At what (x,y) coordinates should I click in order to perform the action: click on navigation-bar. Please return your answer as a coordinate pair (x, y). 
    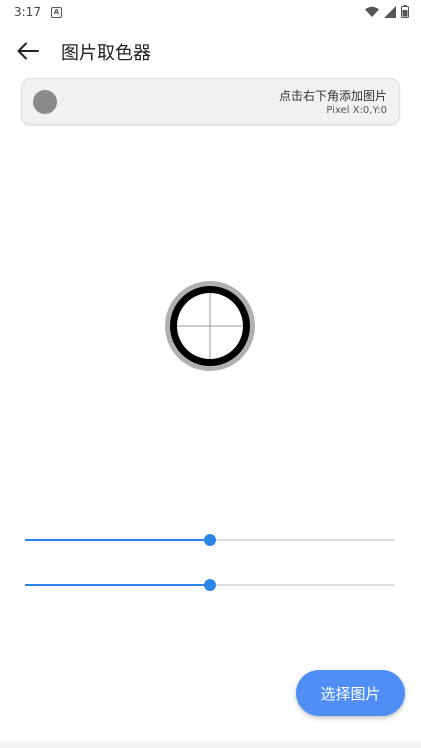
    Looking at the image, I should click on (210, 745).